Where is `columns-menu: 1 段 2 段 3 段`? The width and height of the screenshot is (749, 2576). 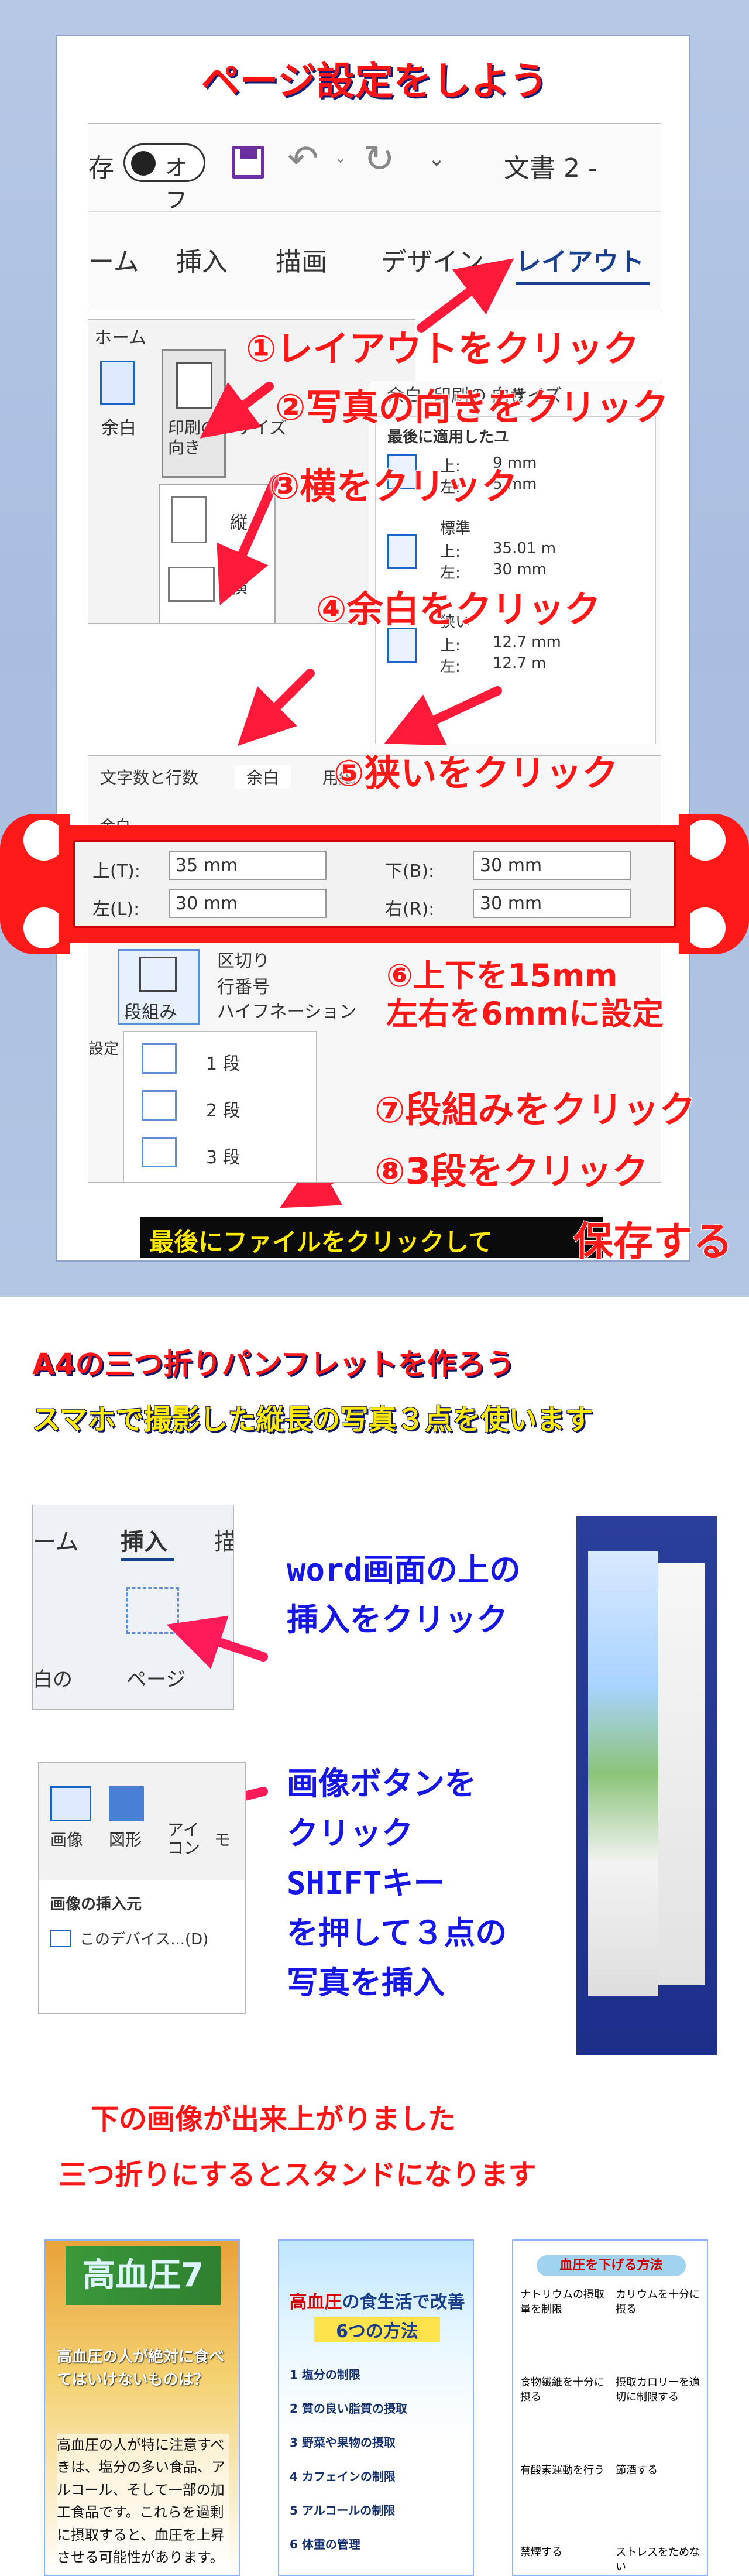 columns-menu: 1 段 2 段 3 段 is located at coordinates (220, 1106).